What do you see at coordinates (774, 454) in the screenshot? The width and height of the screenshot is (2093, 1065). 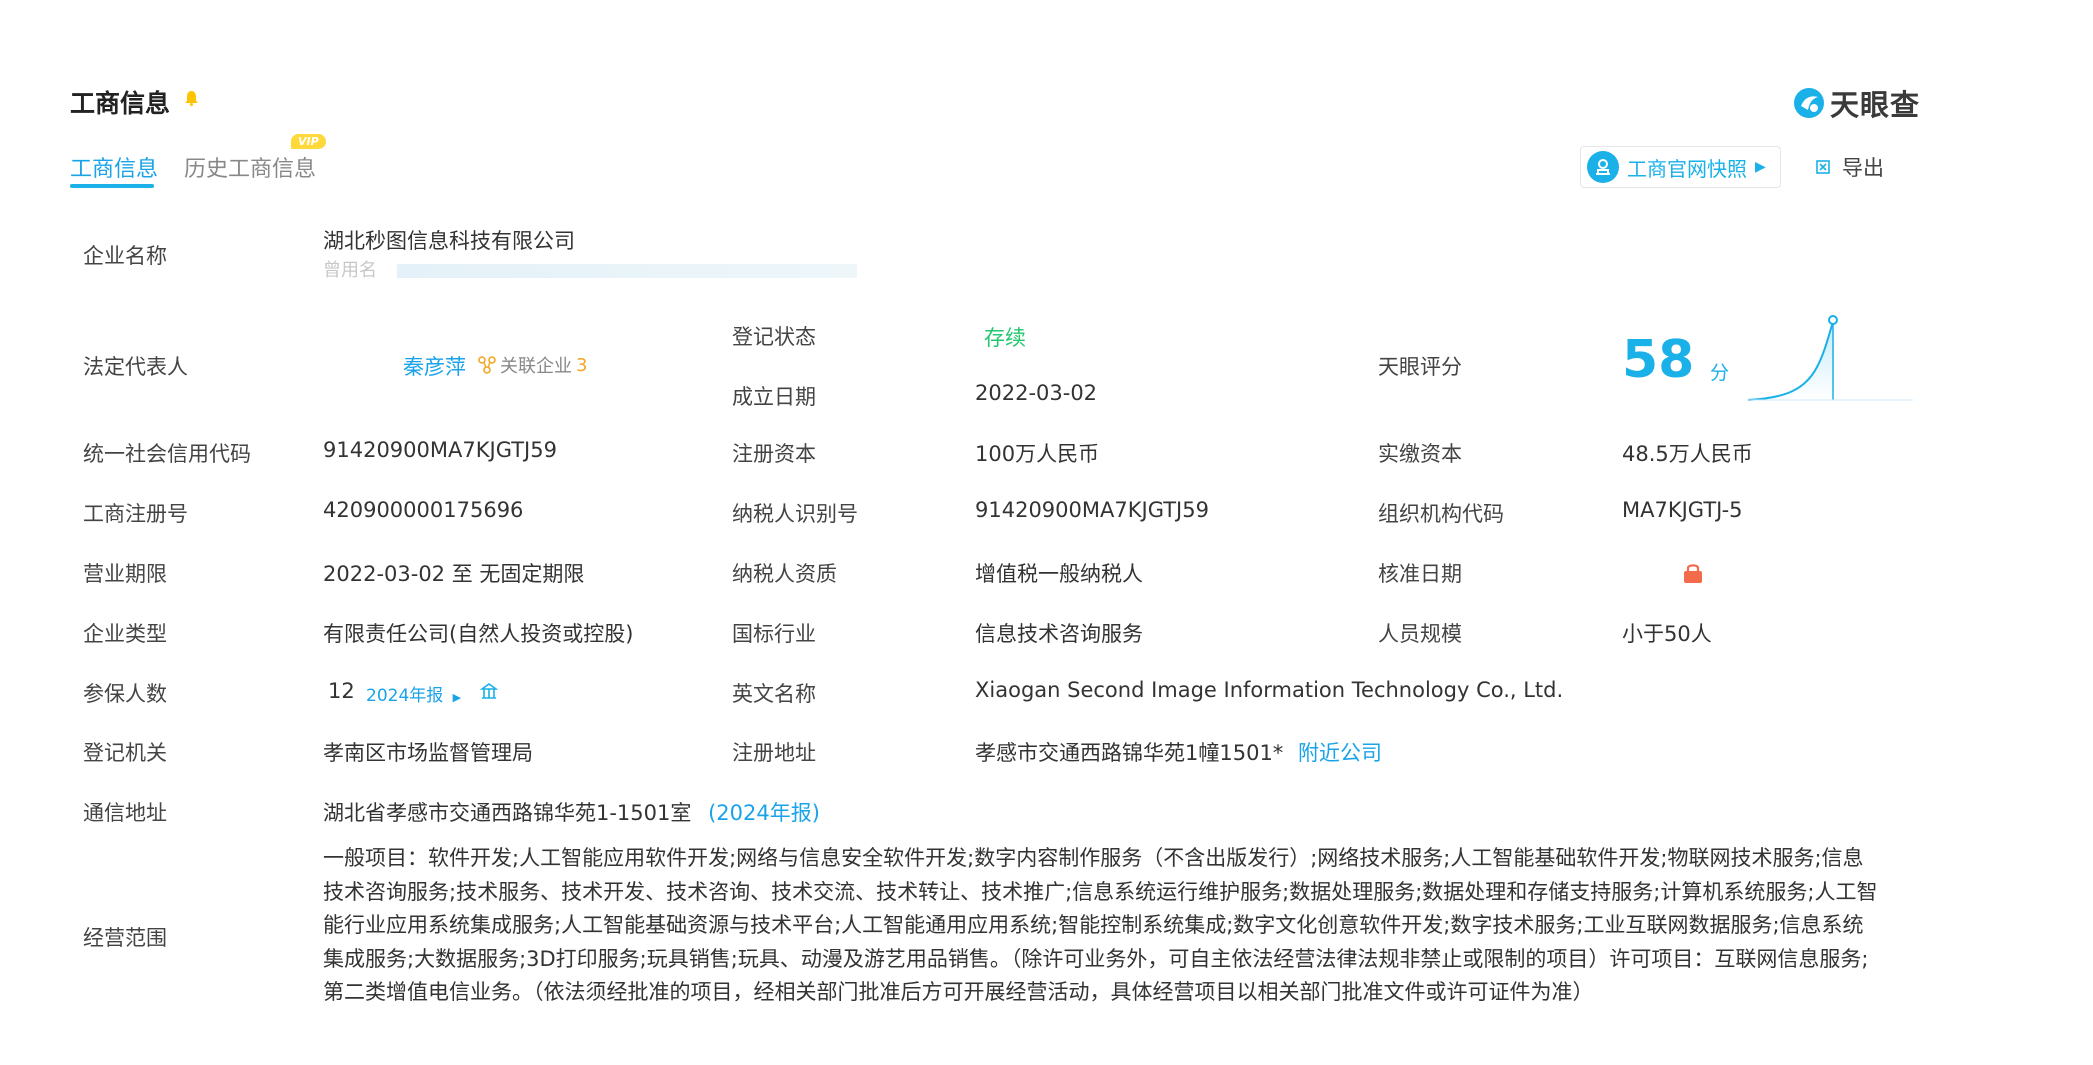 I see `registered-capital-label: 注册资本` at bounding box center [774, 454].